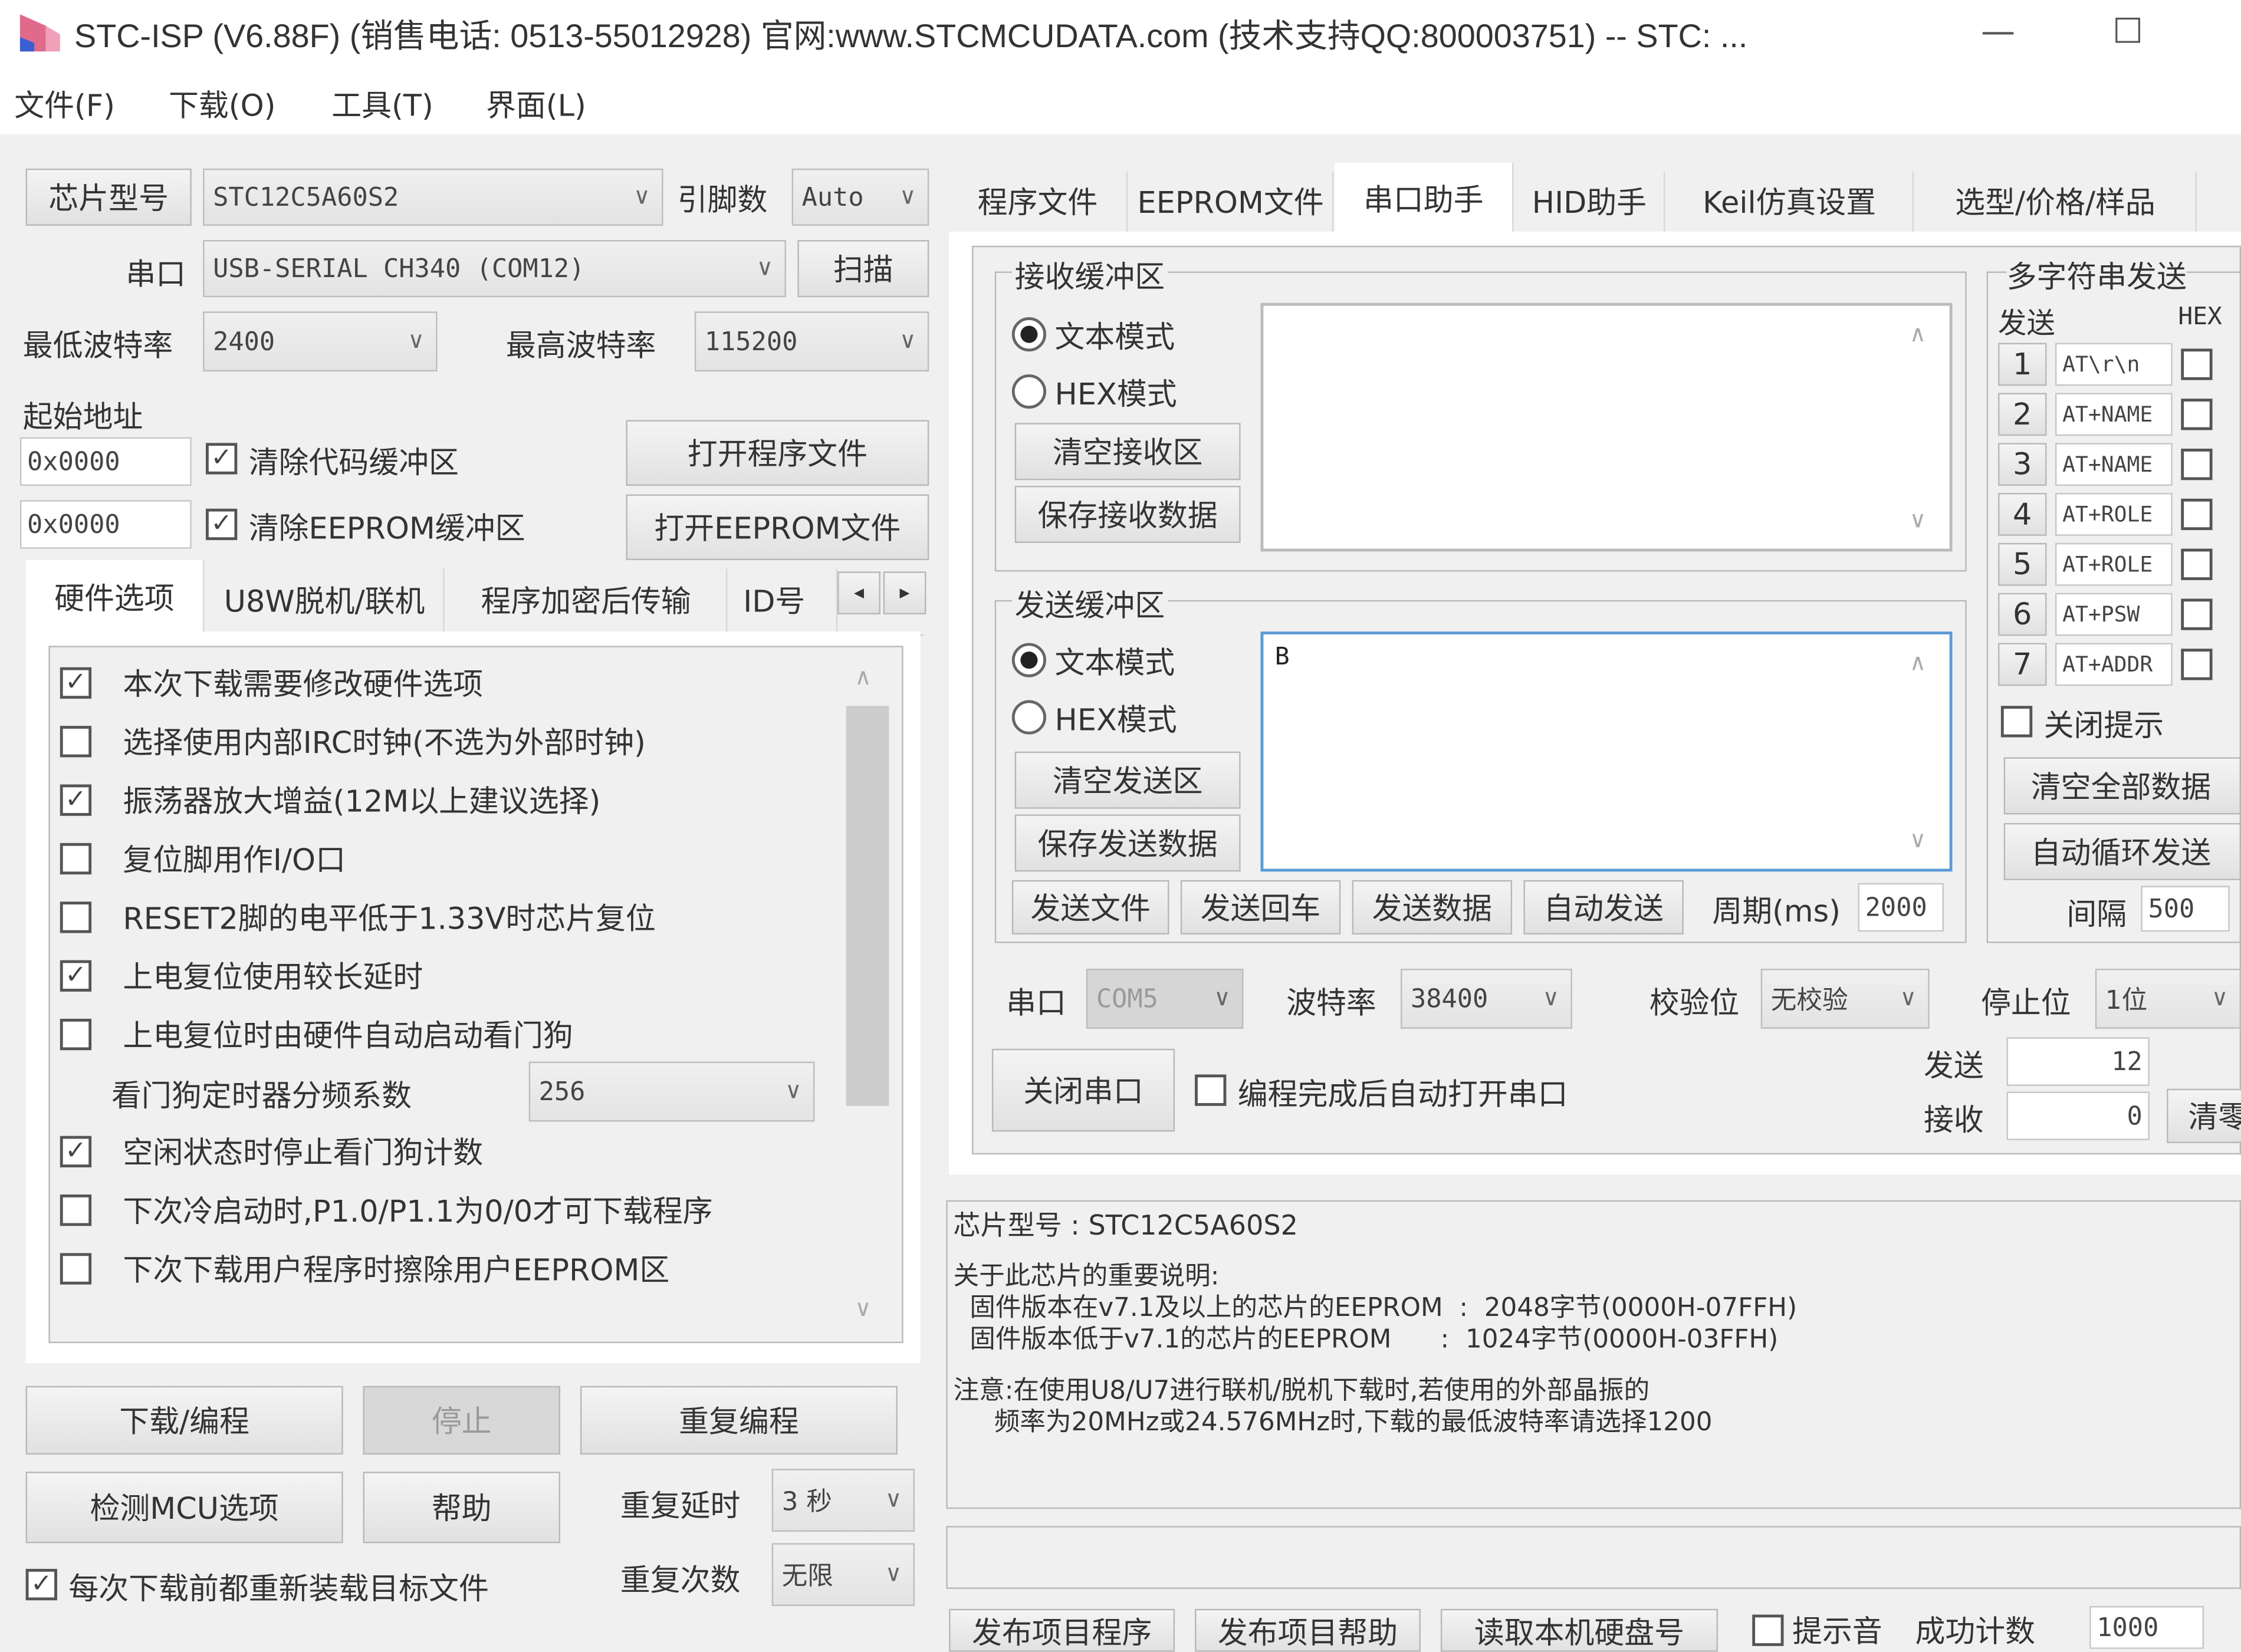  Describe the element at coordinates (351, 742) in the screenshot. I see `hw-option-row: 选择使用内部IRC时钟(不选为外部时钟)` at that location.